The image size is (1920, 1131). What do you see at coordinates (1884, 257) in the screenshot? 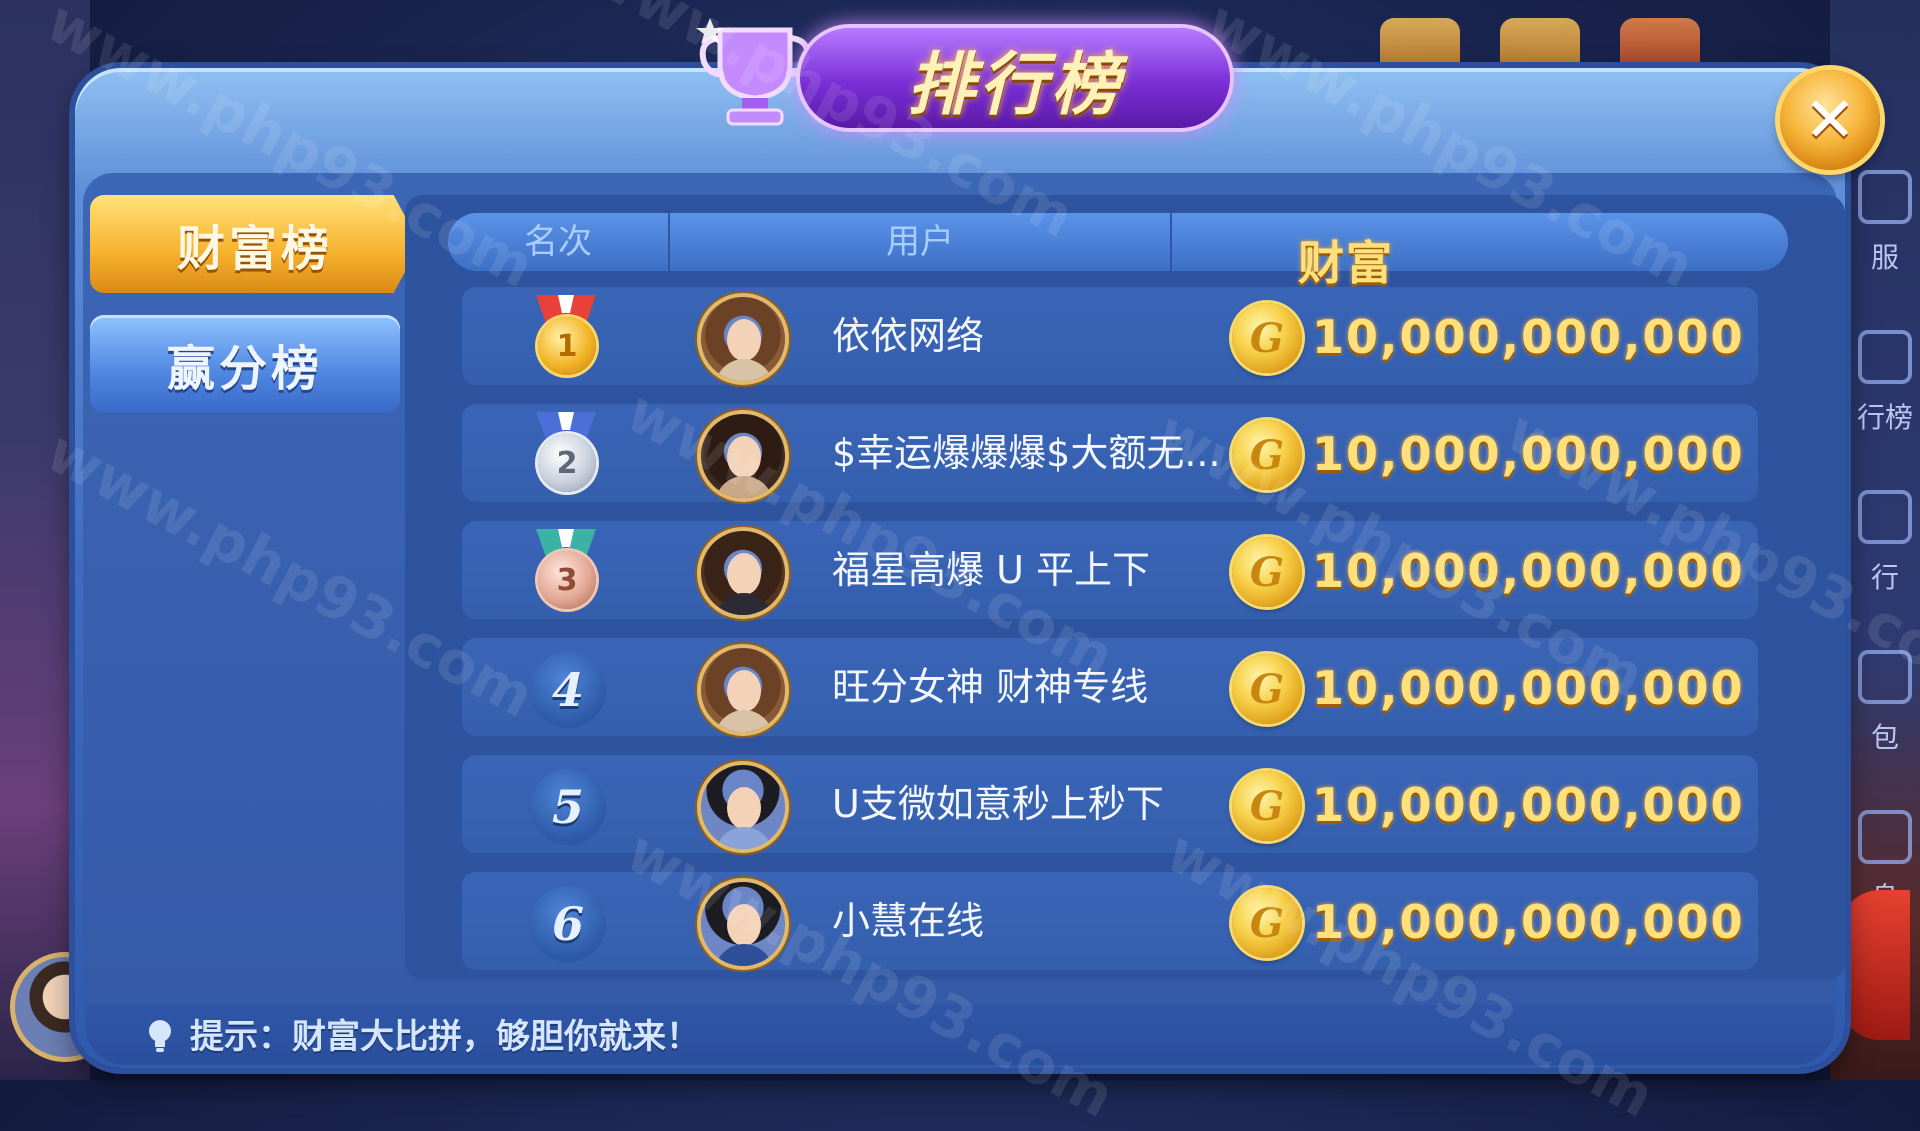
I see `side-menu-label: 服` at bounding box center [1884, 257].